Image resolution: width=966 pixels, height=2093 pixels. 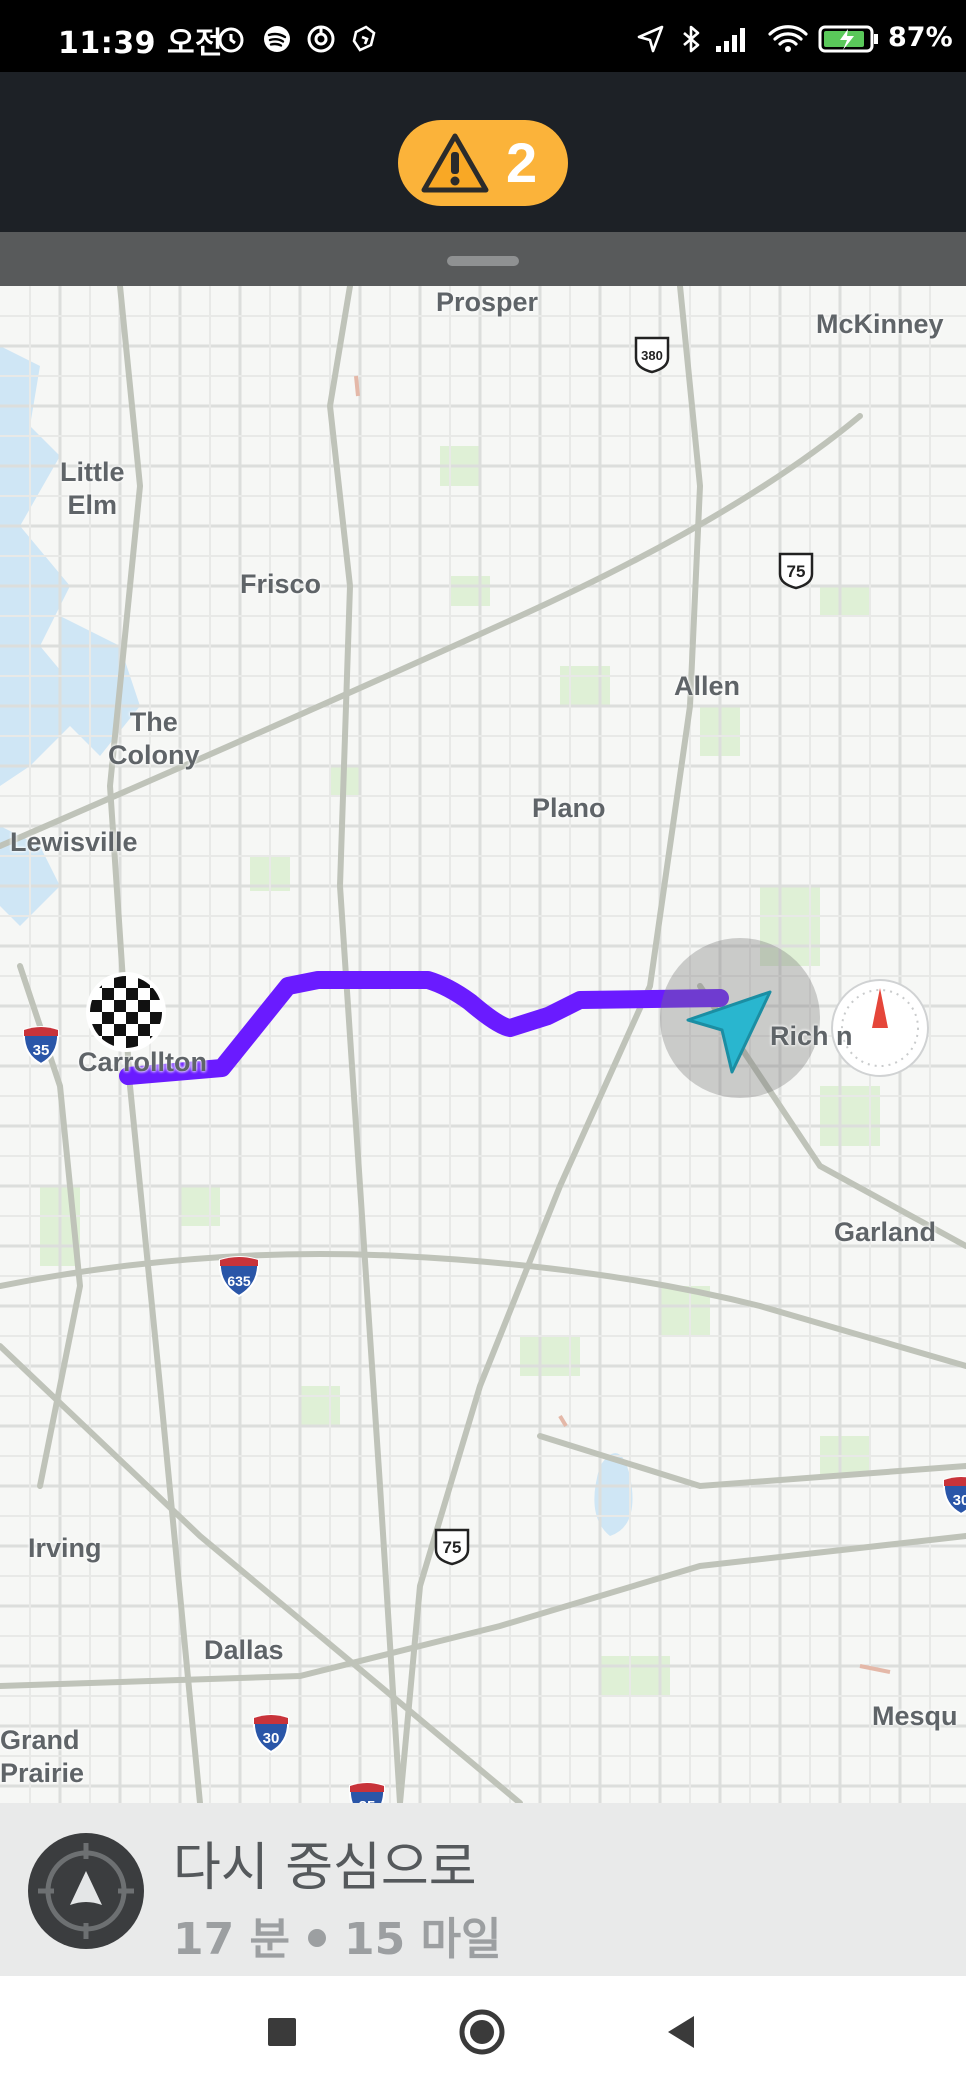 I want to click on us-highway-shield-icon: 380, so click(x=652, y=355).